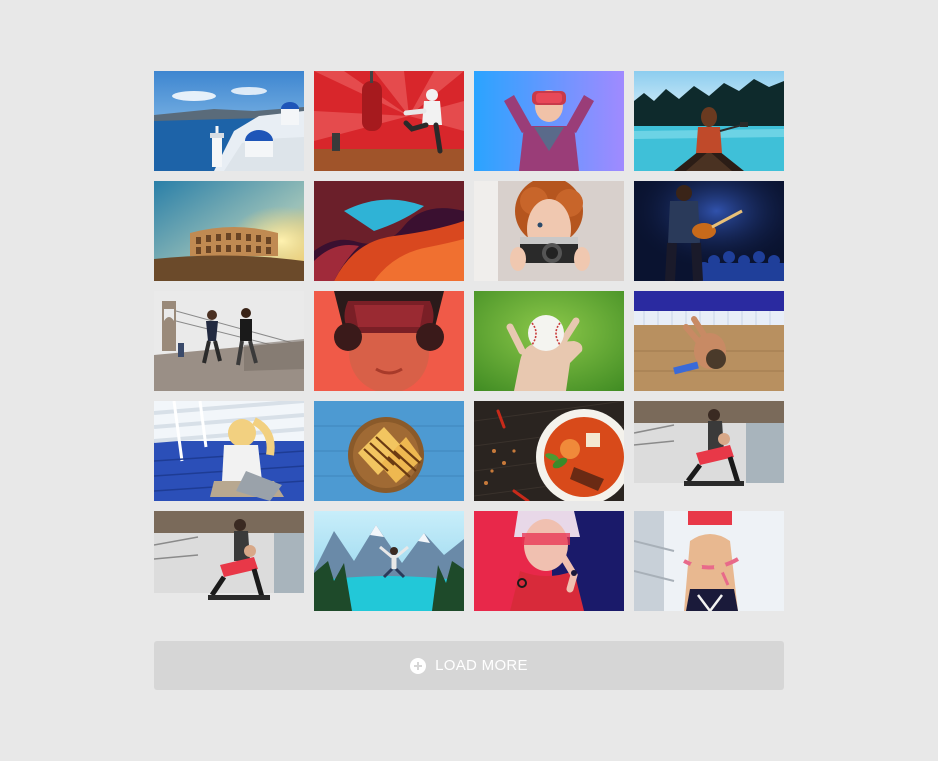  I want to click on guitarist-concert-image, so click(709, 231).